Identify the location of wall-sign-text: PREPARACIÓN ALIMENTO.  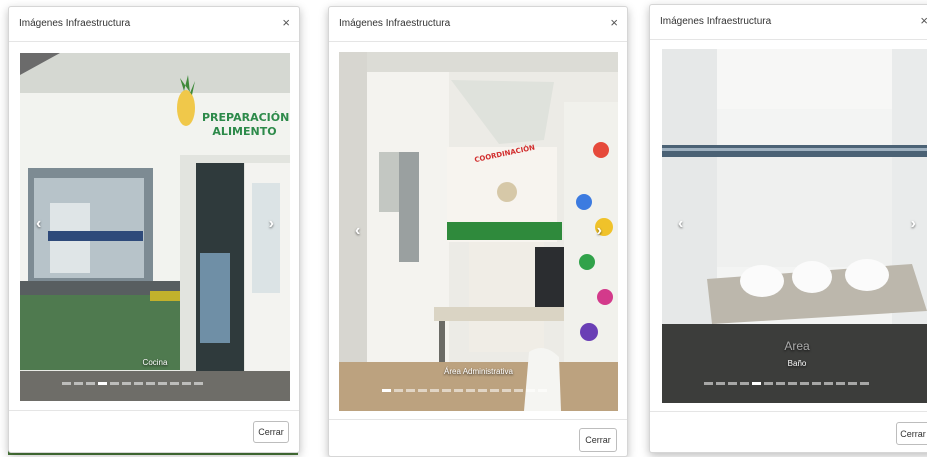
(246, 124).